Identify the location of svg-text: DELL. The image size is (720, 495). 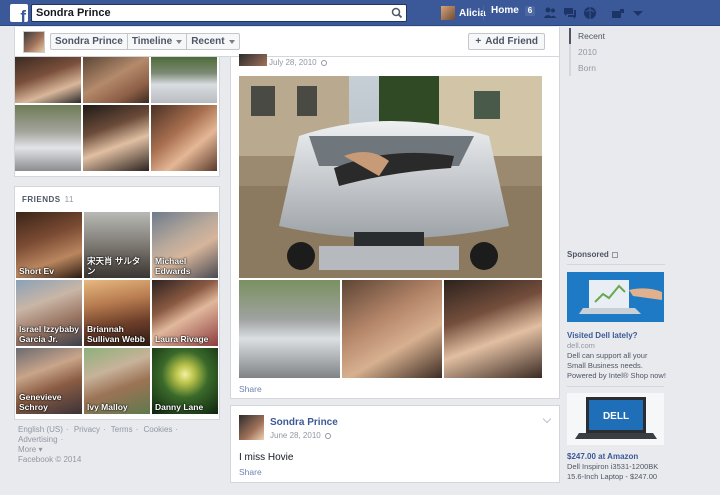
(616, 416).